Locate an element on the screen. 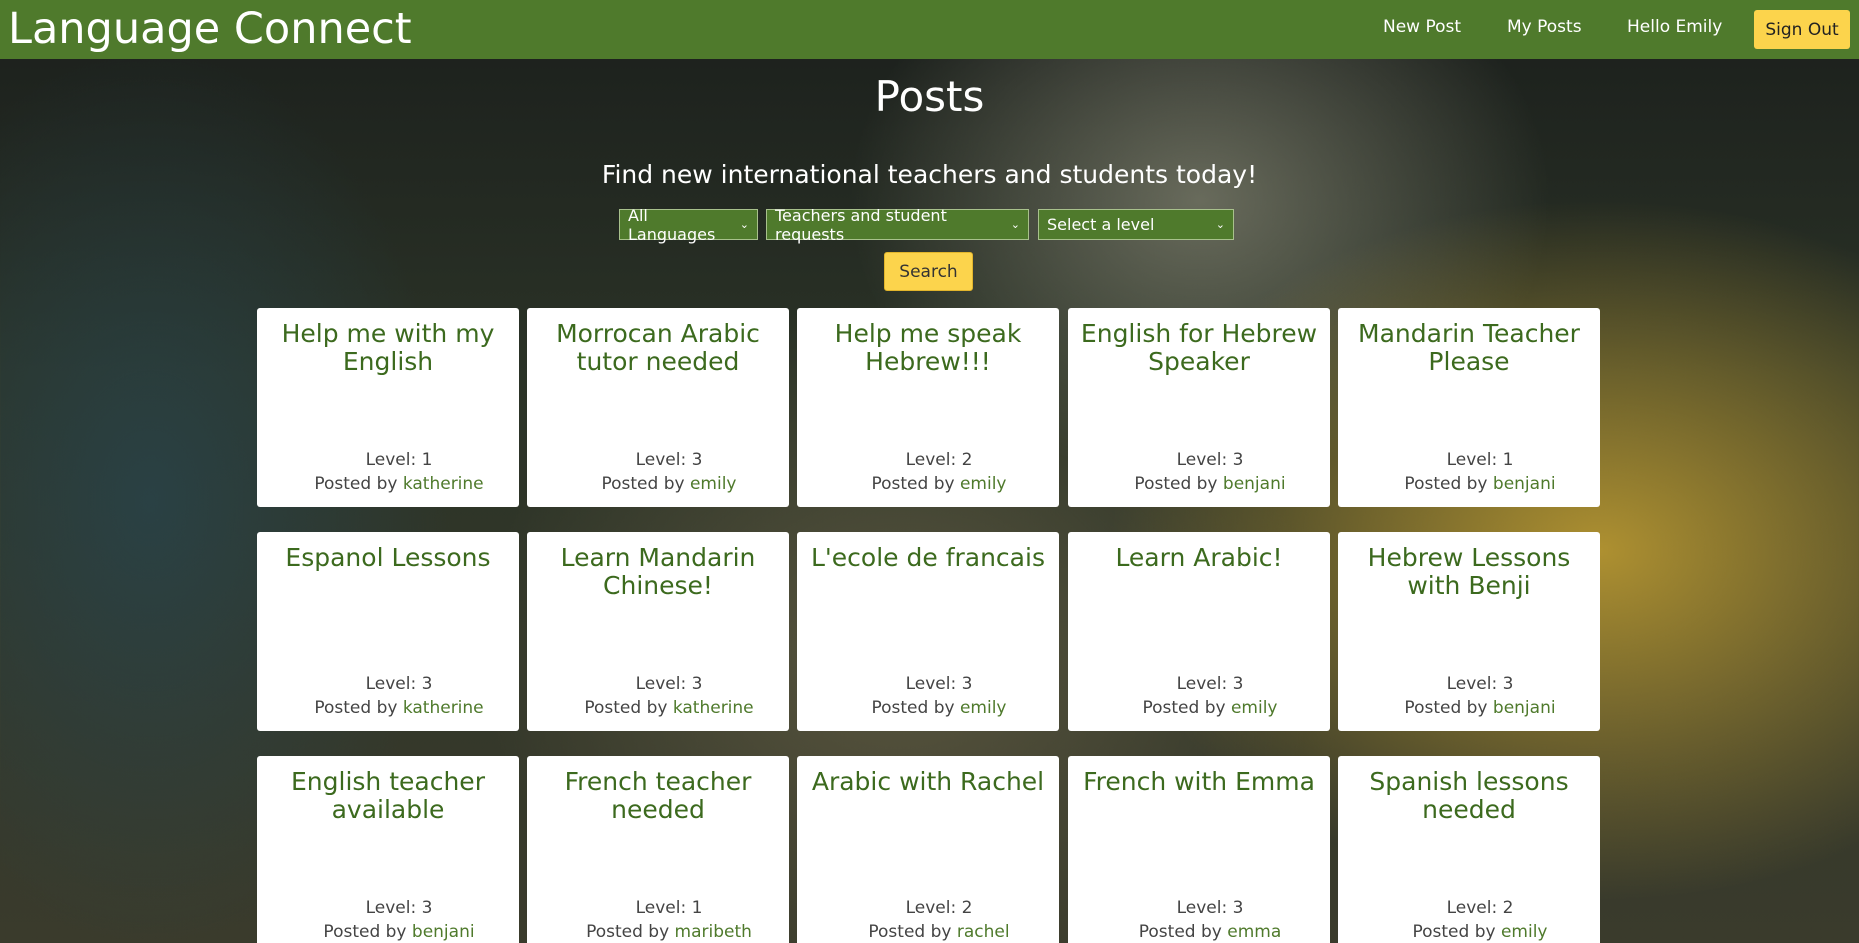 Image resolution: width=1859 pixels, height=943 pixels. post-title: English teacher available is located at coordinates (388, 796).